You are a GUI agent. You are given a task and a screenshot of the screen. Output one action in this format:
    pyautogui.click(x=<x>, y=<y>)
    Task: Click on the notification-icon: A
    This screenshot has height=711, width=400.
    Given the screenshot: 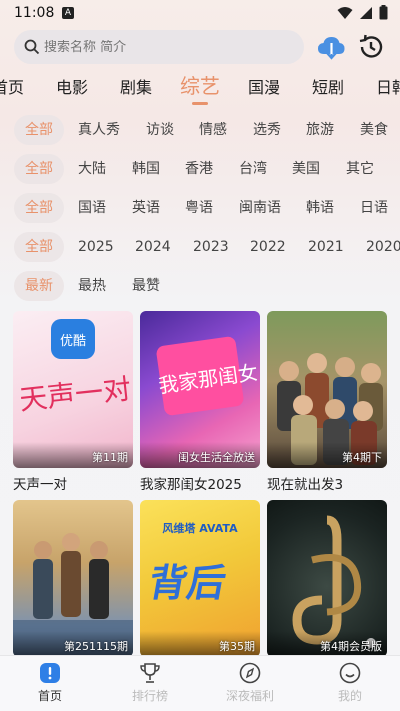 What is the action you would take?
    pyautogui.click(x=68, y=13)
    